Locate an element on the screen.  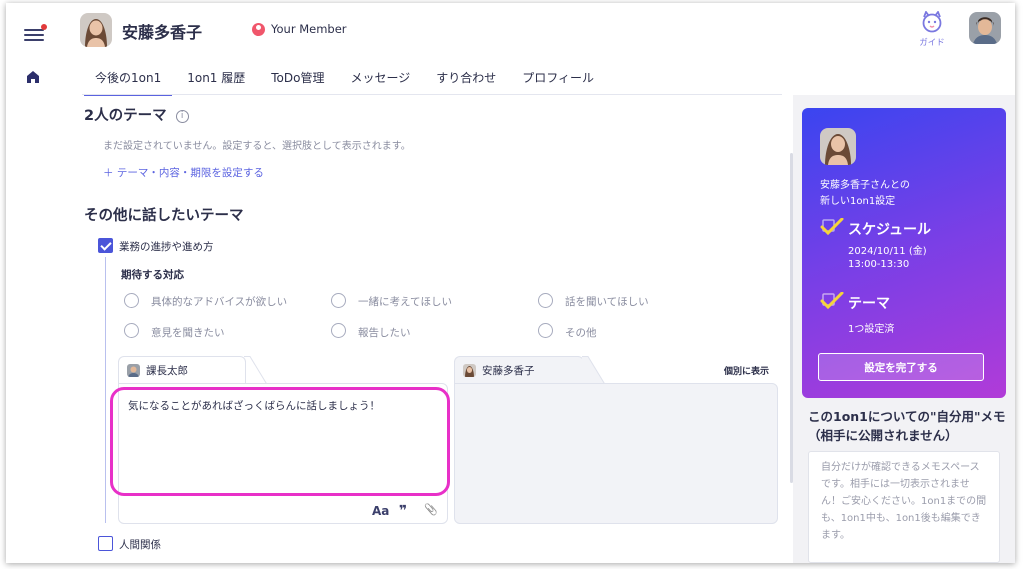
other-themes-title: その他に話したいテーマ is located at coordinates (164, 216).